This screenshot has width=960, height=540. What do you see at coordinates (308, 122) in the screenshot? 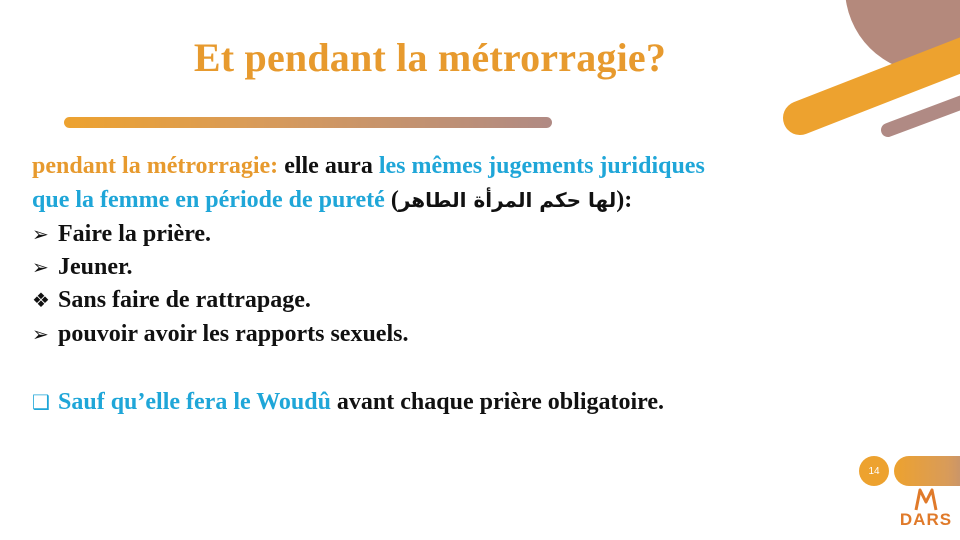
I see `title-underline-bar` at bounding box center [308, 122].